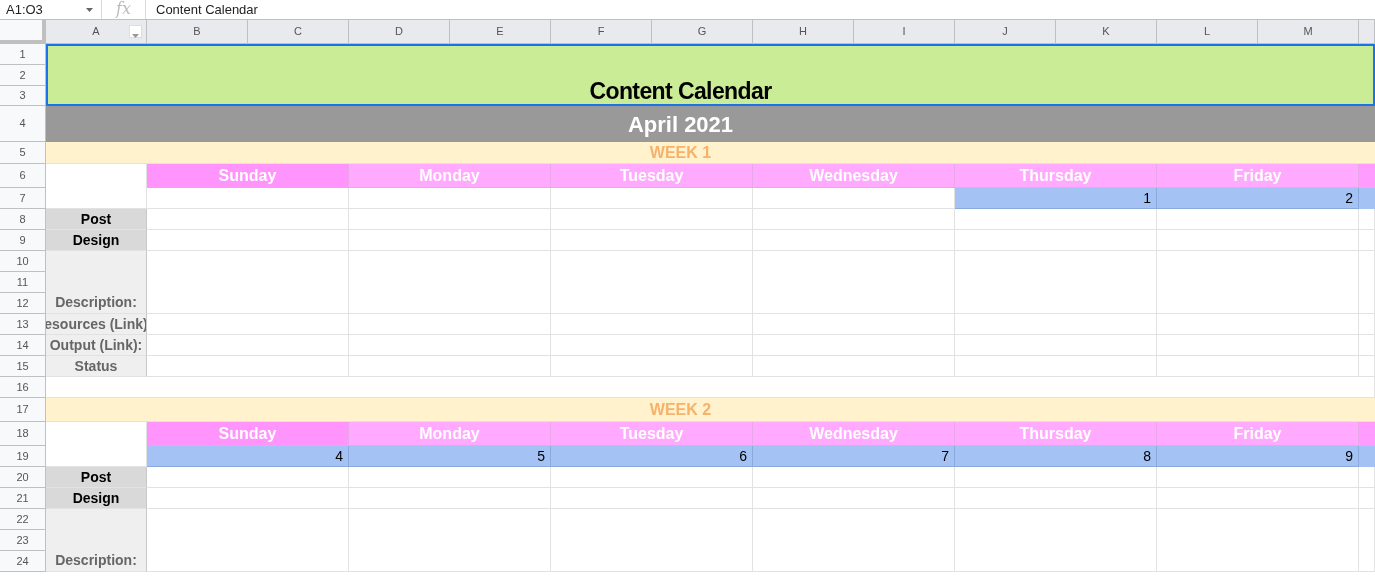 Image resolution: width=1375 pixels, height=576 pixels. What do you see at coordinates (1106, 32) in the screenshot?
I see `column-header: K` at bounding box center [1106, 32].